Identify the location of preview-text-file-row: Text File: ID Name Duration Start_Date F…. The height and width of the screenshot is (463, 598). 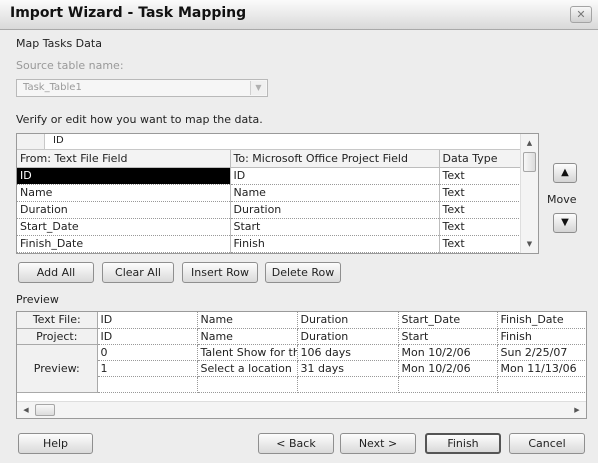
(301, 320).